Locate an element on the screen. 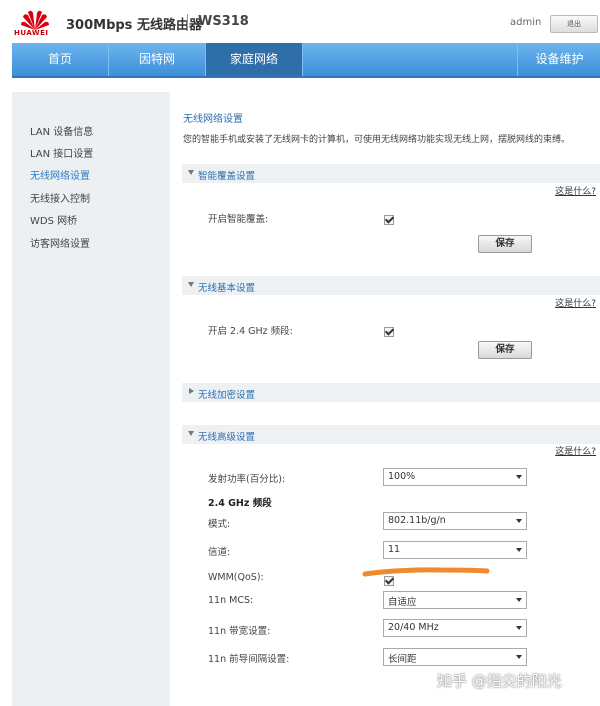 The width and height of the screenshot is (600, 706). page-title: 无线网络设置 is located at coordinates (213, 119).